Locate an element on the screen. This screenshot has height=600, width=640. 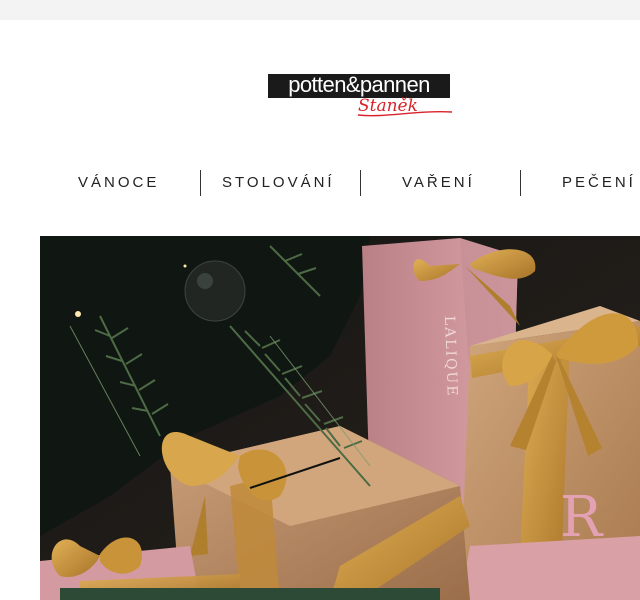
nav-item-stolovani: STOLOVÁNÍ is located at coordinates (278, 183).